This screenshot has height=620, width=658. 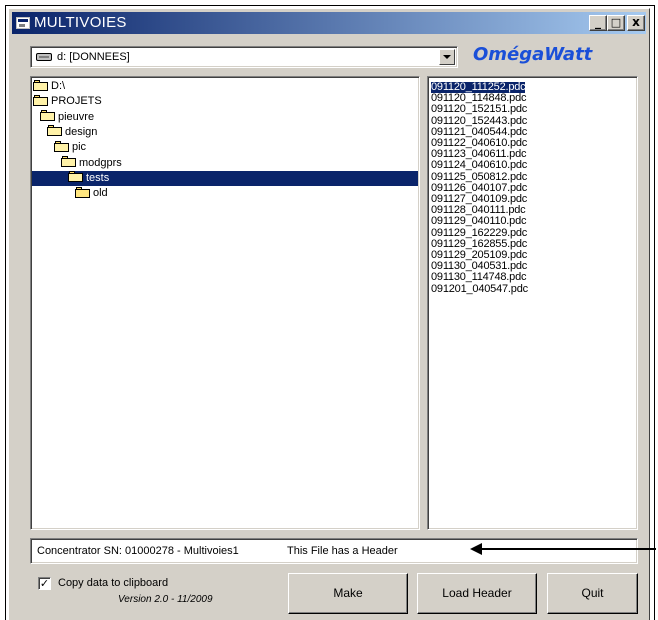 What do you see at coordinates (330, 5) in the screenshot?
I see `frame-top-line` at bounding box center [330, 5].